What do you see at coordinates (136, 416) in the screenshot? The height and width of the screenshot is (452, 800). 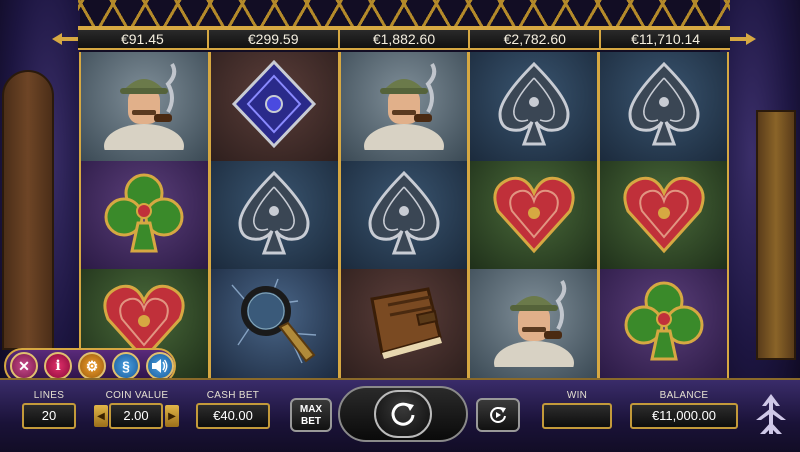 I see `coin-value-display: 2.00` at bounding box center [136, 416].